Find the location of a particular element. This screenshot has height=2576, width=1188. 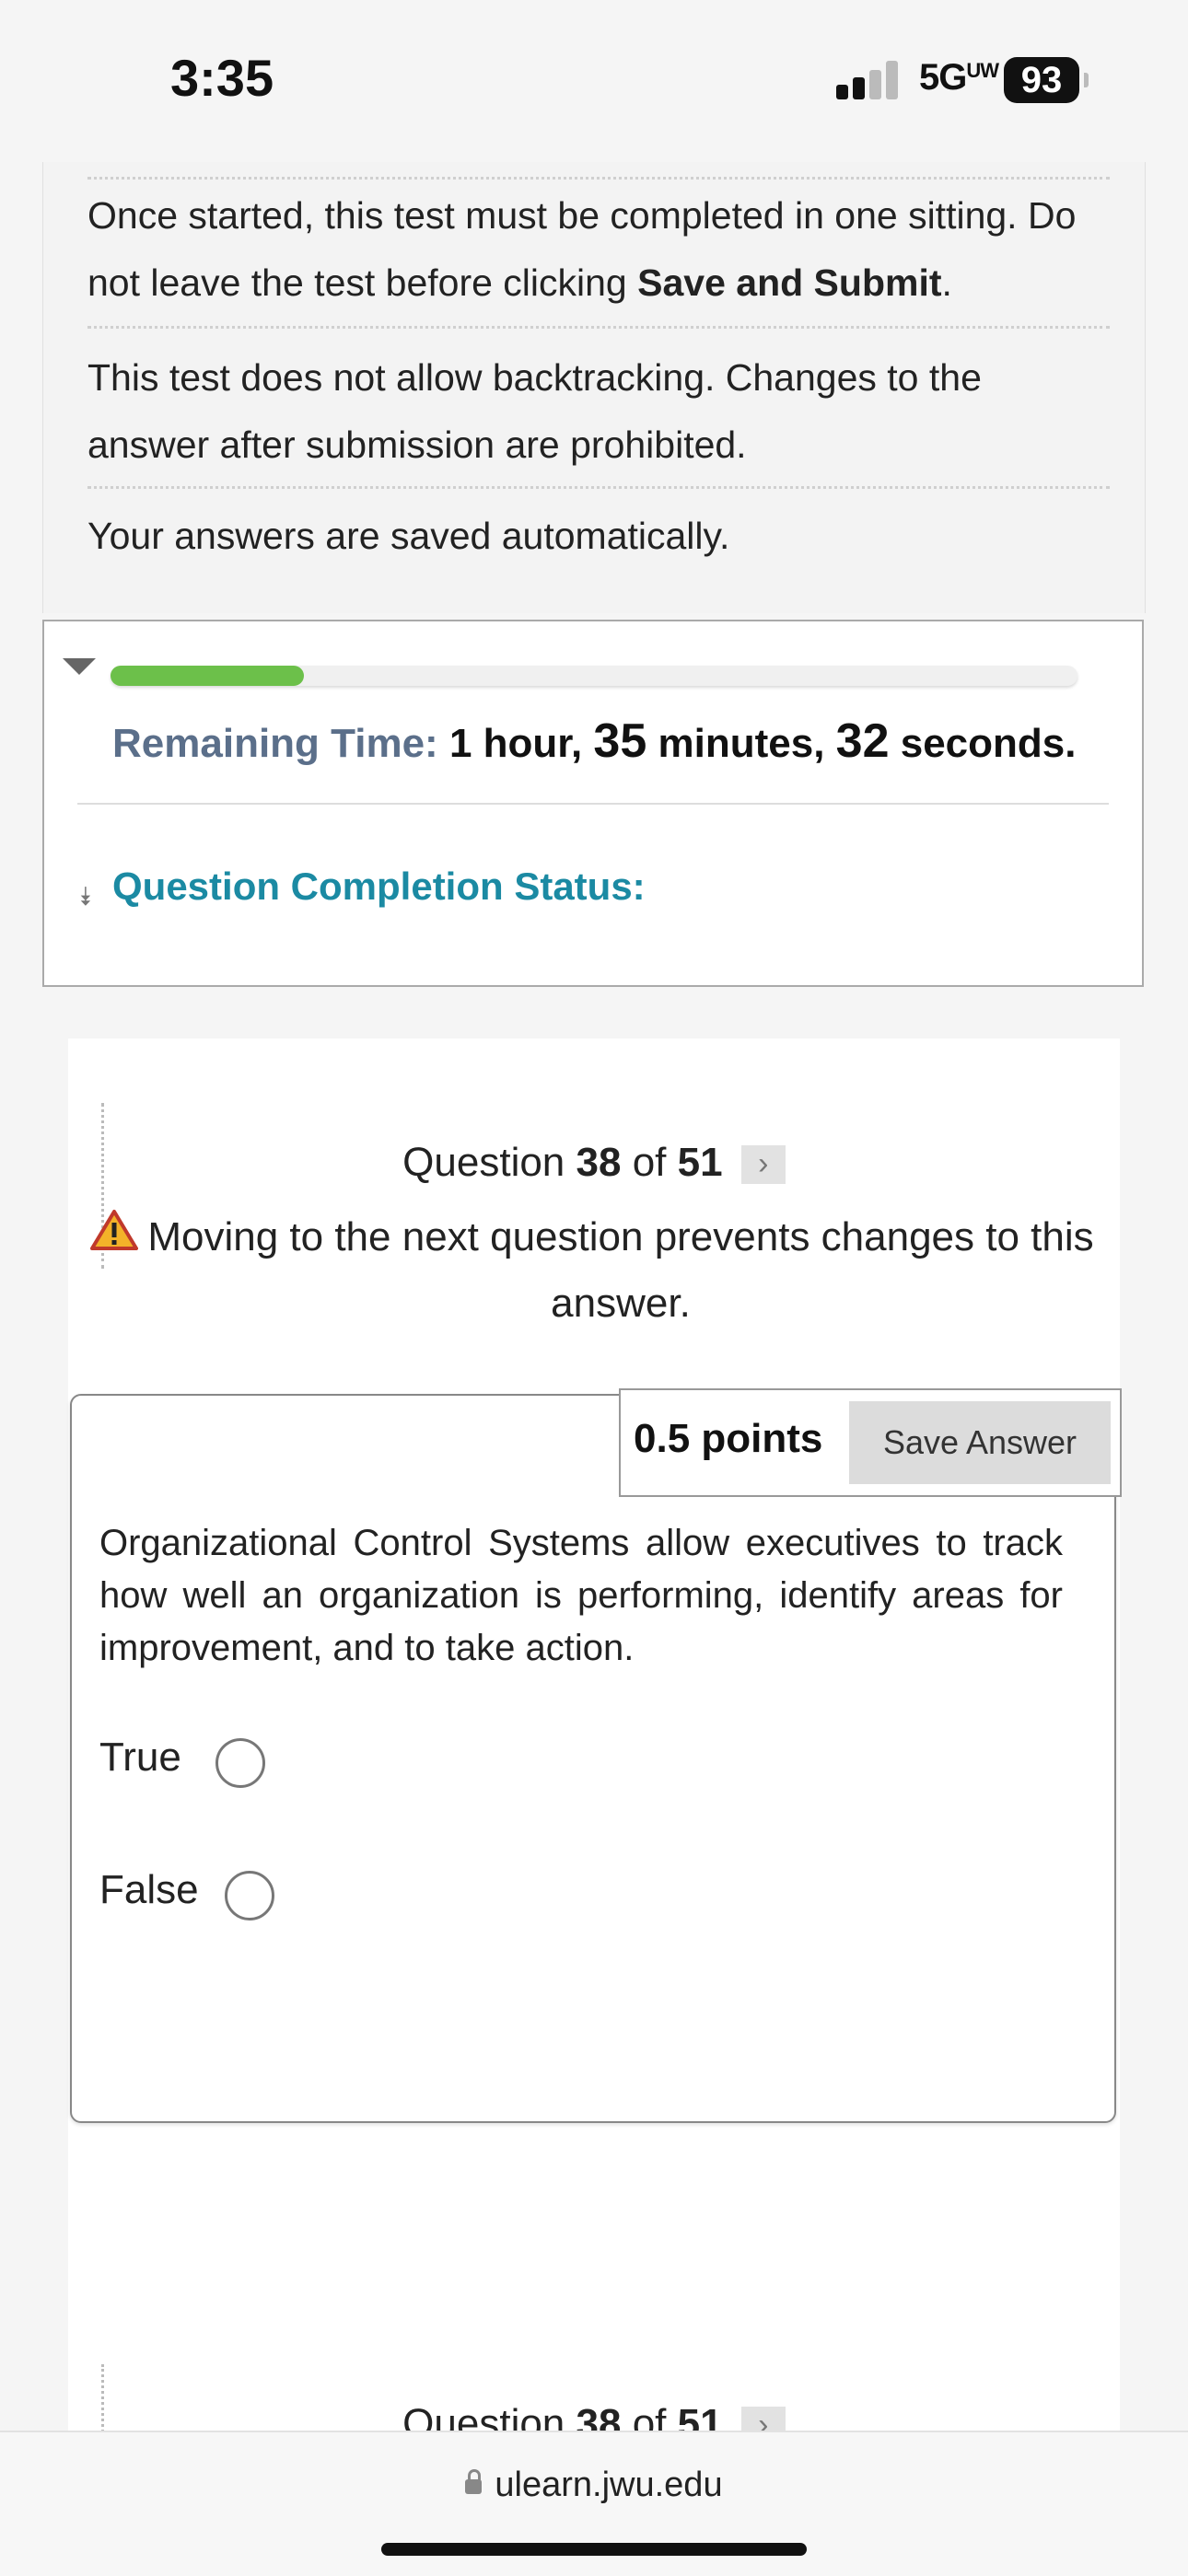

collapse-triangle-icon is located at coordinates (79, 666).